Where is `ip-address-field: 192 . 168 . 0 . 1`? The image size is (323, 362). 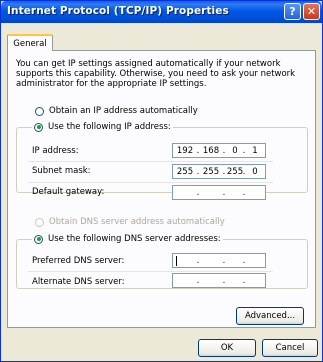 ip-address-field: 192 . 168 . 0 . 1 is located at coordinates (219, 150).